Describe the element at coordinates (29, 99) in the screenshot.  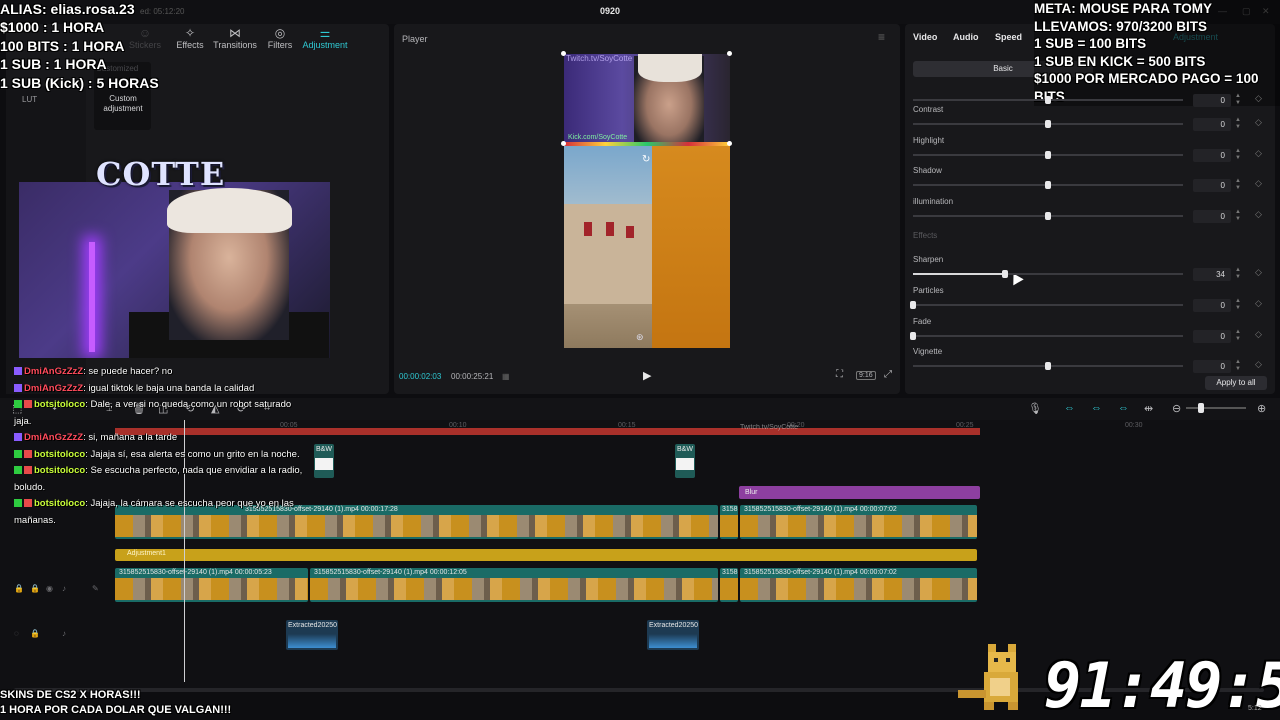
I see `lut-category: LUT` at that location.